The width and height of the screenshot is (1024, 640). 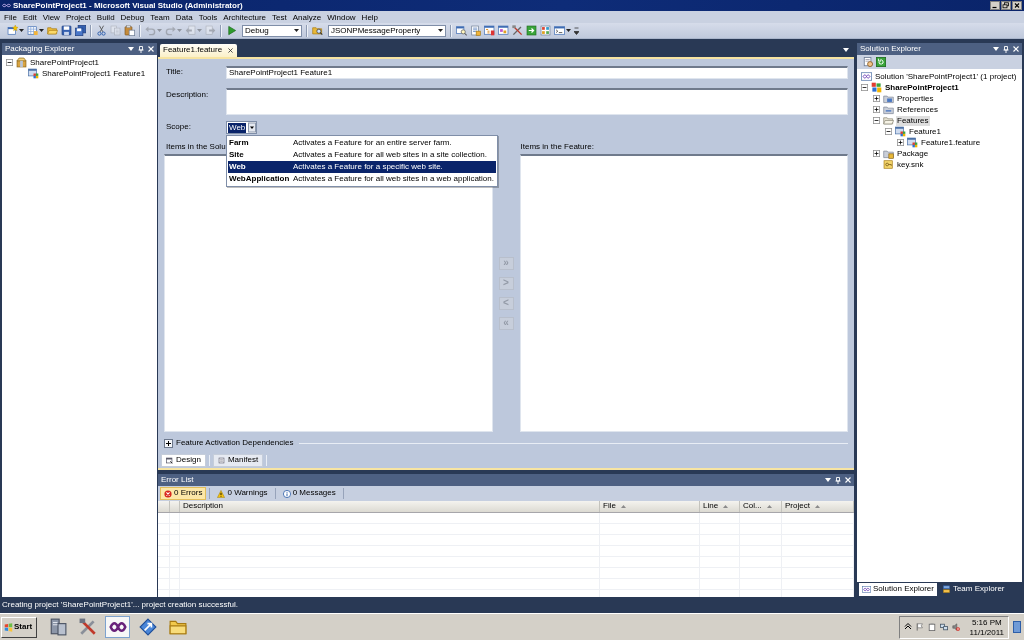 What do you see at coordinates (19, 627) in the screenshot?
I see `start-button: Start` at bounding box center [19, 627].